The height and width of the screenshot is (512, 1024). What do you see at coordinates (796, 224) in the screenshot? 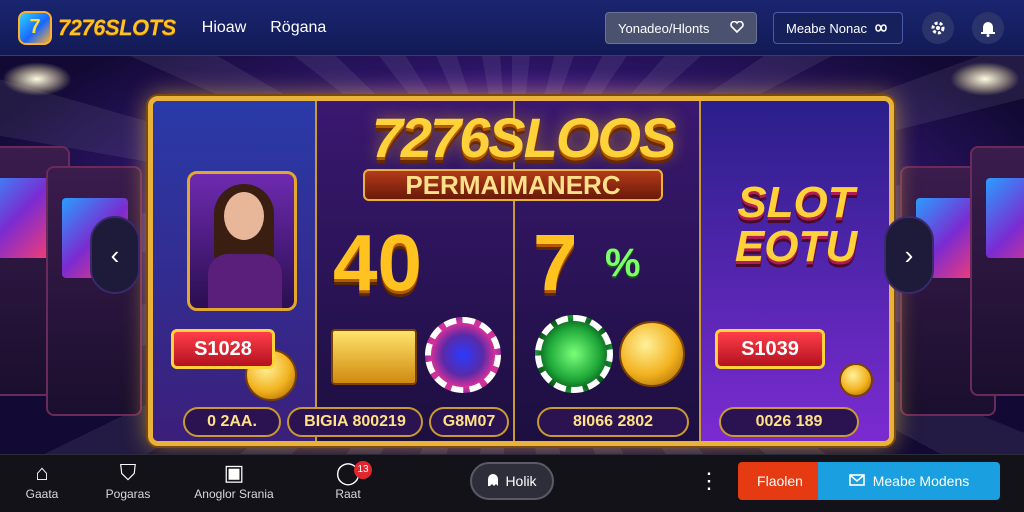
I see `slot-badge: SLOT EOTU` at bounding box center [796, 224].